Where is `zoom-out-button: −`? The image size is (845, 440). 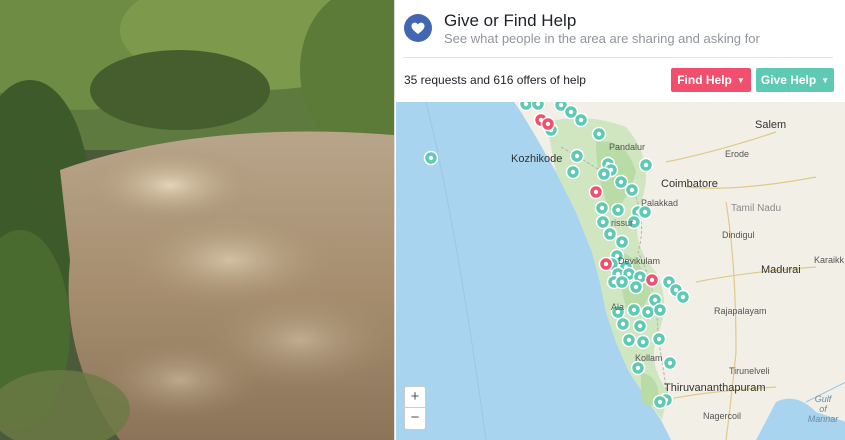
zoom-out-button: − is located at coordinates (415, 419).